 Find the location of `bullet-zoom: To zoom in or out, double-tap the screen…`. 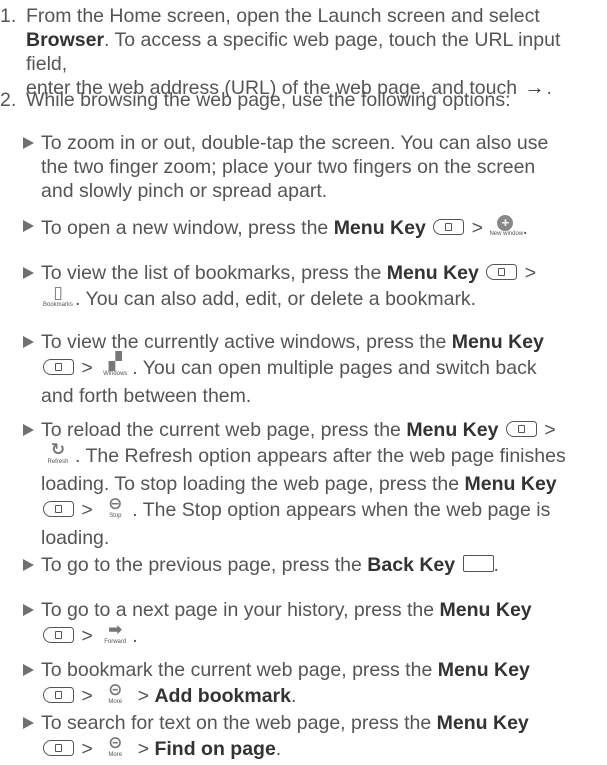

bullet-zoom: To zoom in or out, double-tap the screen… is located at coordinates (313, 167).